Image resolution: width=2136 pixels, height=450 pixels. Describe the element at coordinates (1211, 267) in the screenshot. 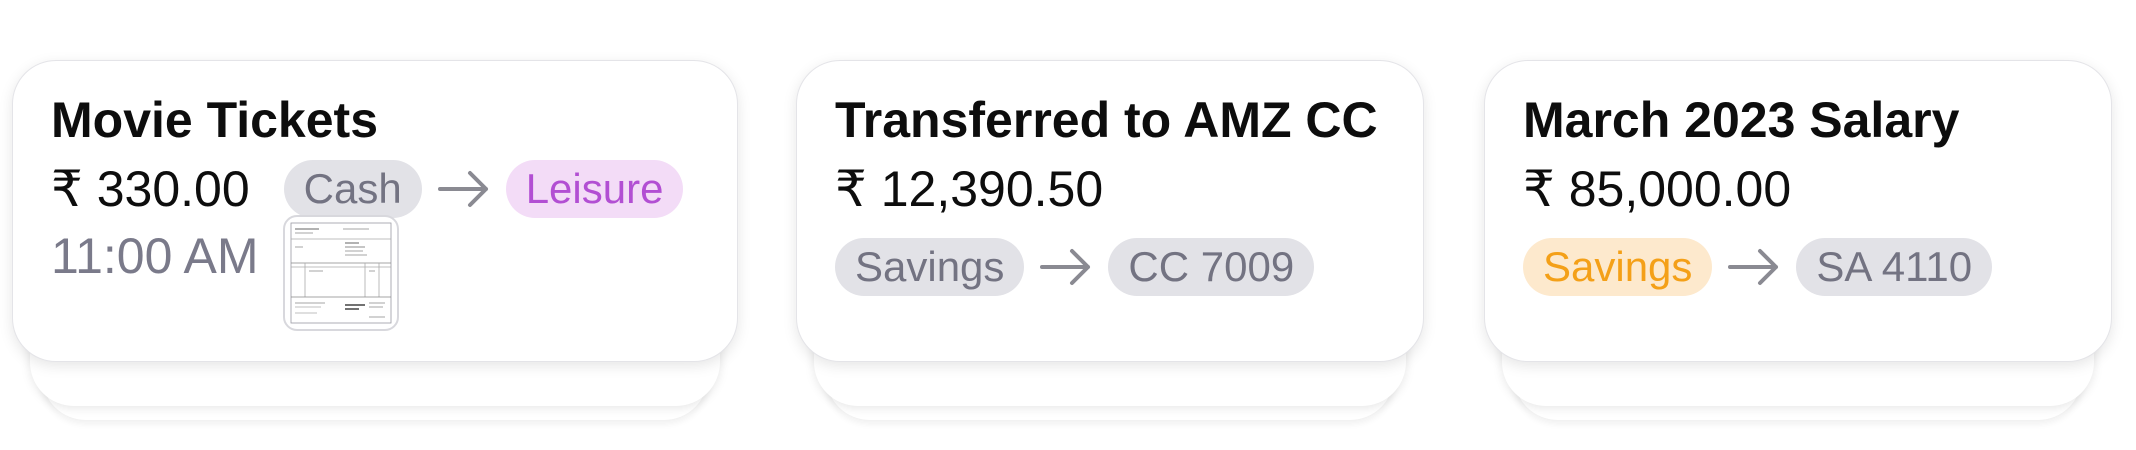

I see `destination-account-pill: CC 7009` at that location.